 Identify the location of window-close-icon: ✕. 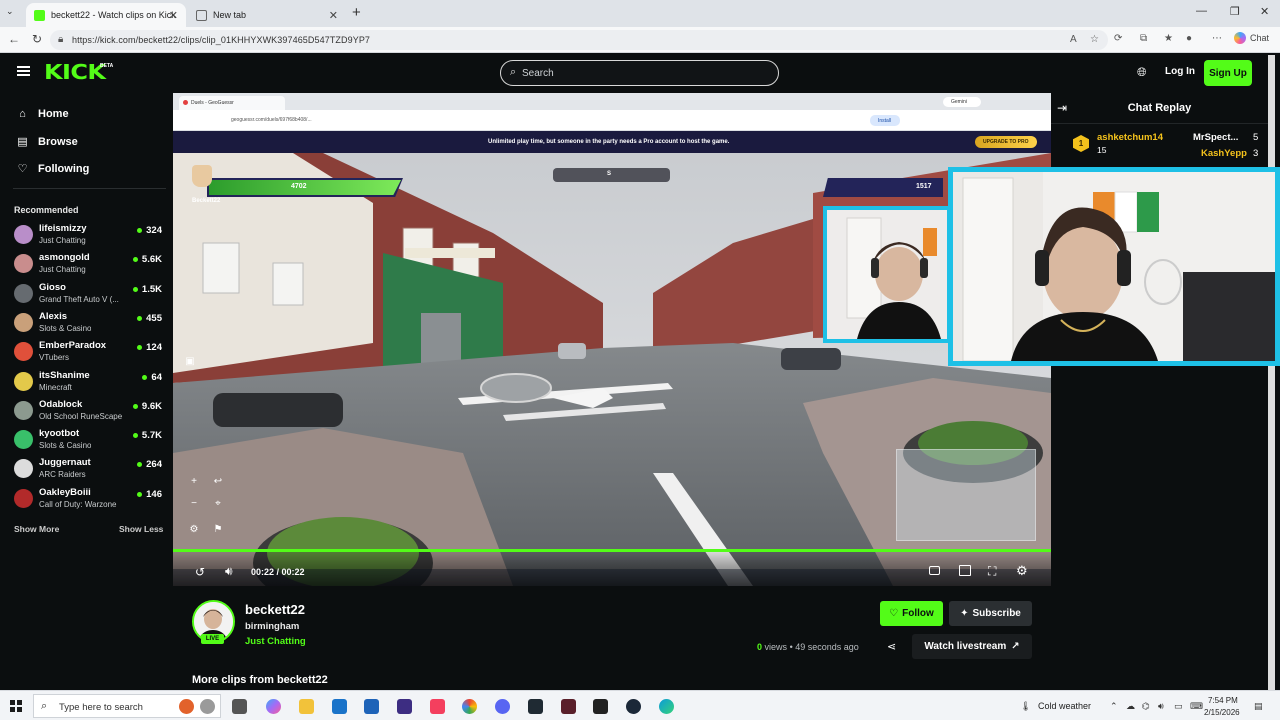
(1264, 11).